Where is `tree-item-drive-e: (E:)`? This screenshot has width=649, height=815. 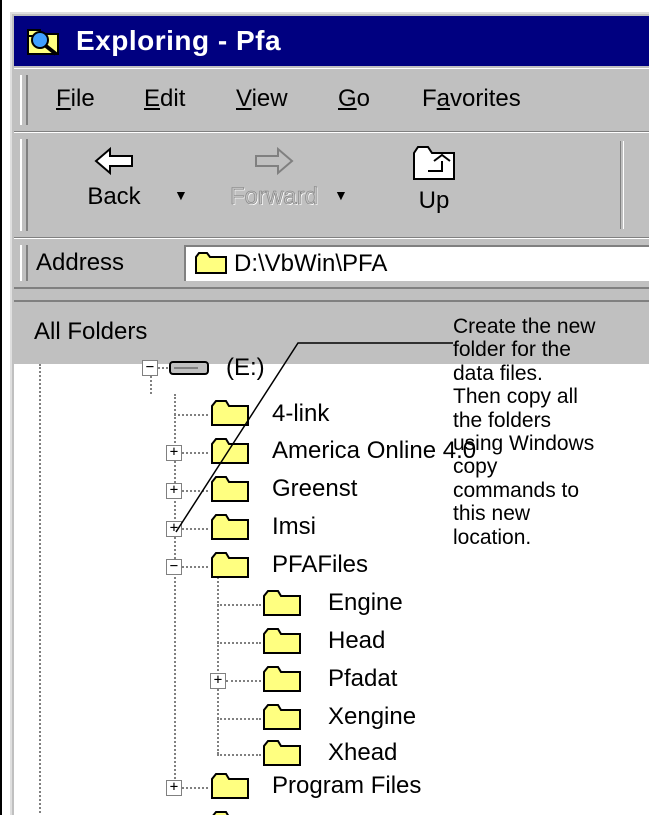 tree-item-drive-e: (E:) is located at coordinates (245, 368).